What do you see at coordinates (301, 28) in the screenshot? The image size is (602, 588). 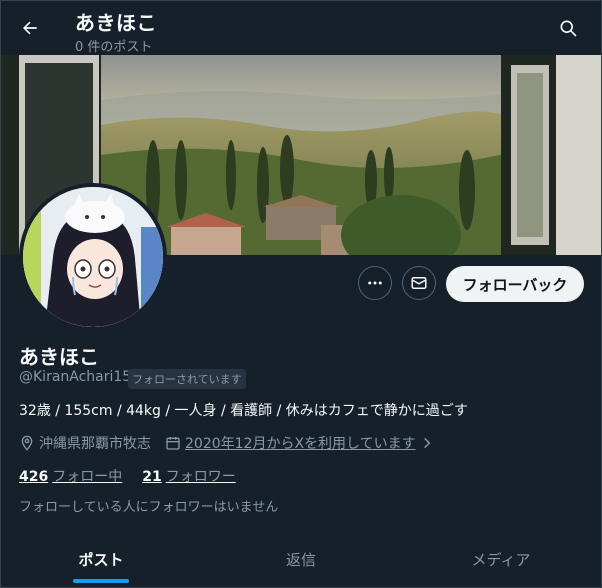 I see `top-bar: あきほこ 0 件のポスト` at bounding box center [301, 28].